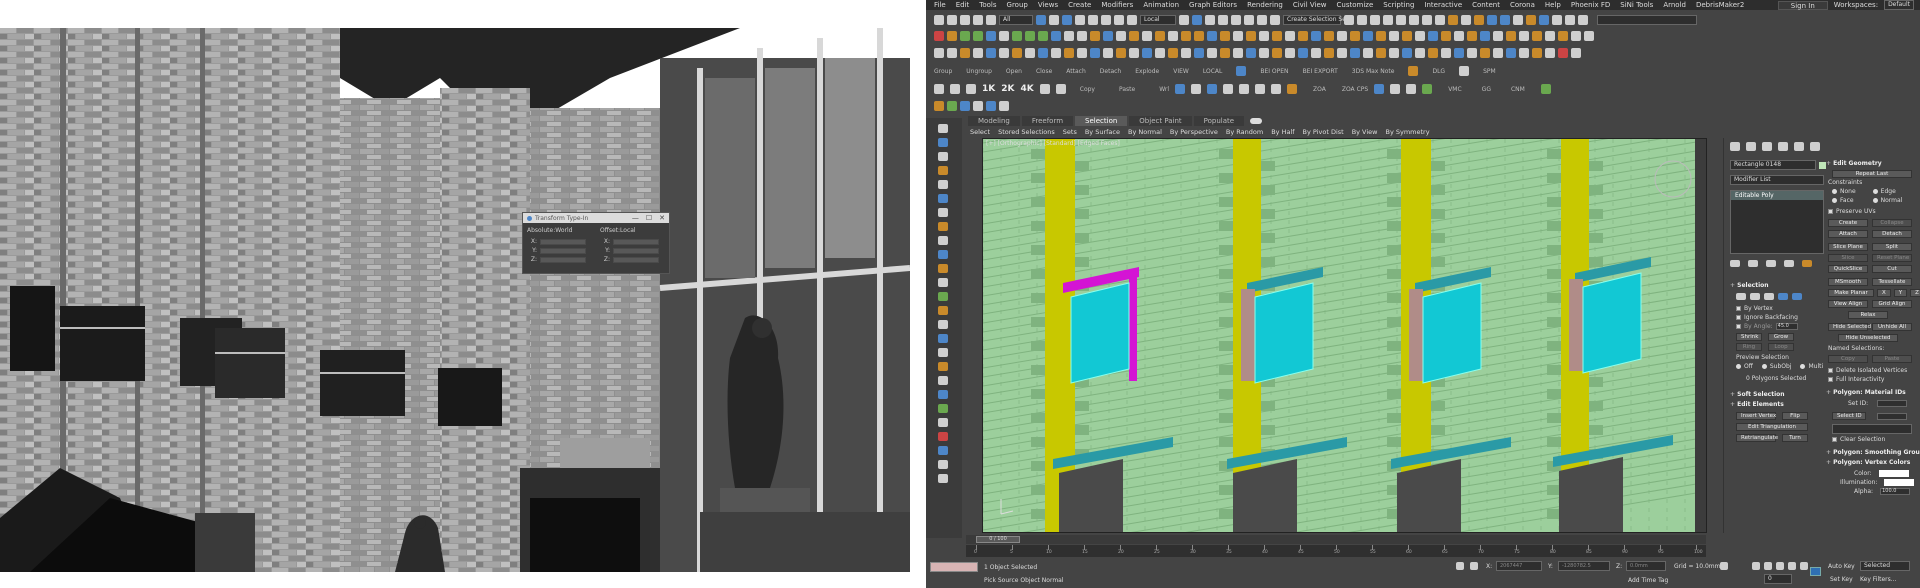 Image resolution: width=1920 pixels, height=588 pixels. What do you see at coordinates (1875, 200) in the screenshot?
I see `constraint-normal-radio` at bounding box center [1875, 200].